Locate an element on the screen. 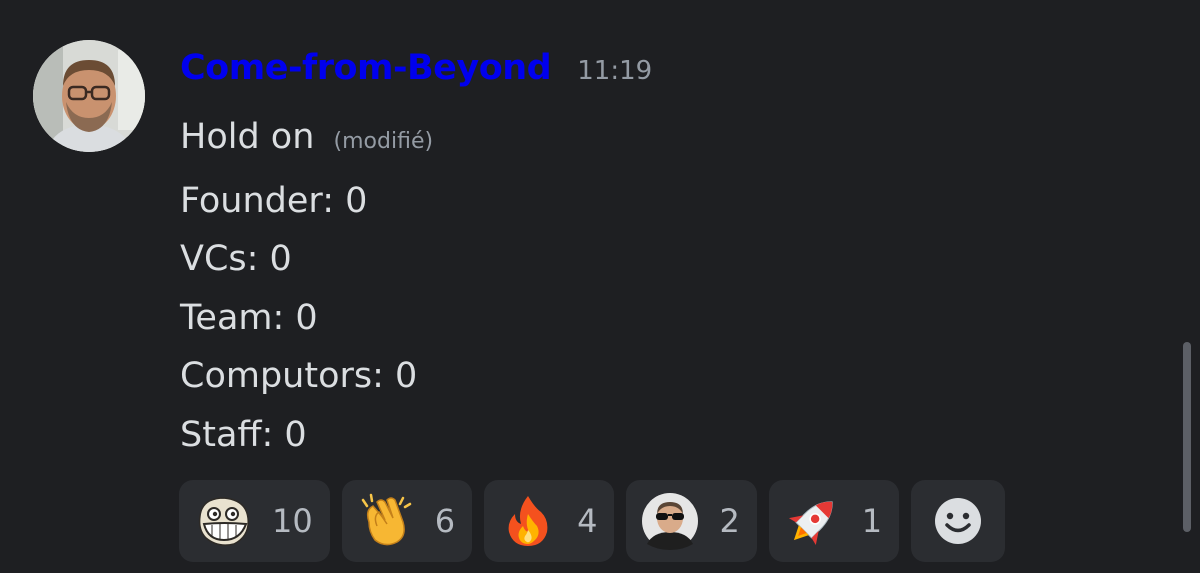  reaction-sunglasses-avatar: 2 is located at coordinates (691, 521).